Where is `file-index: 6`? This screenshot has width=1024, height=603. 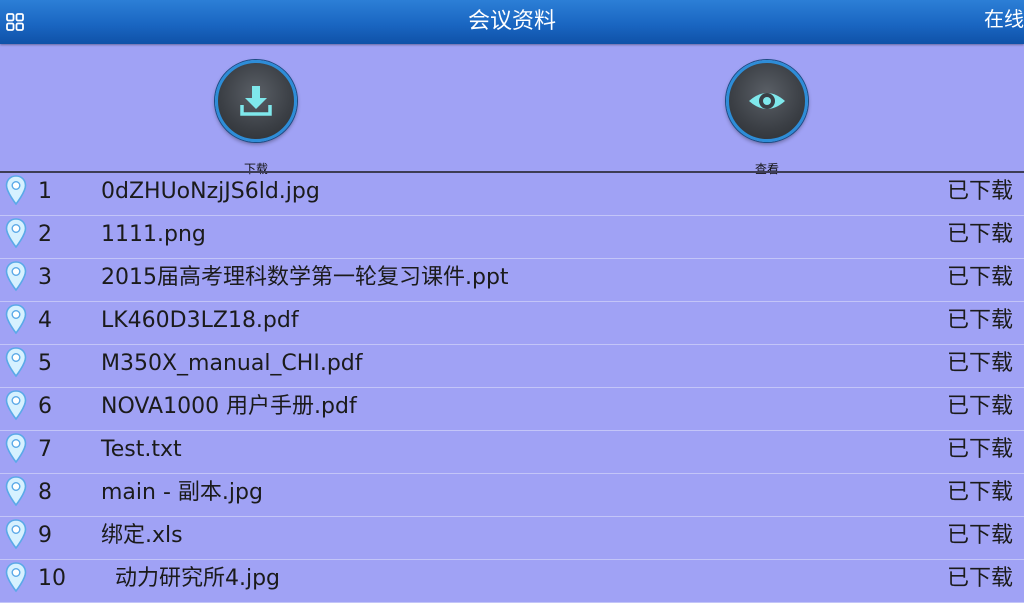
file-index: 6 is located at coordinates (45, 406).